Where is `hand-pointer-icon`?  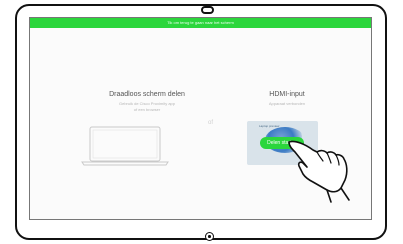 hand-pointer-icon is located at coordinates (323, 170).